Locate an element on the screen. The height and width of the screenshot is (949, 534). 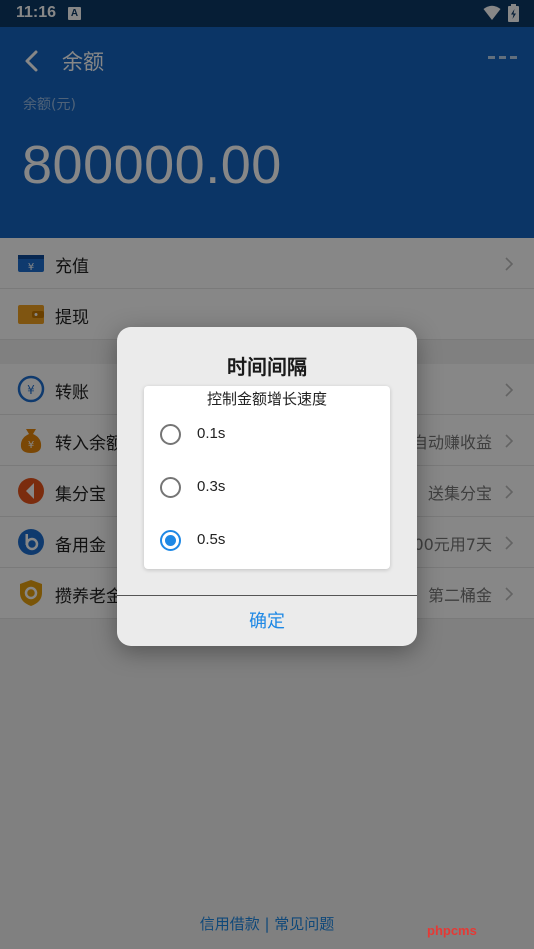
dialog-divider is located at coordinates (267, 595).